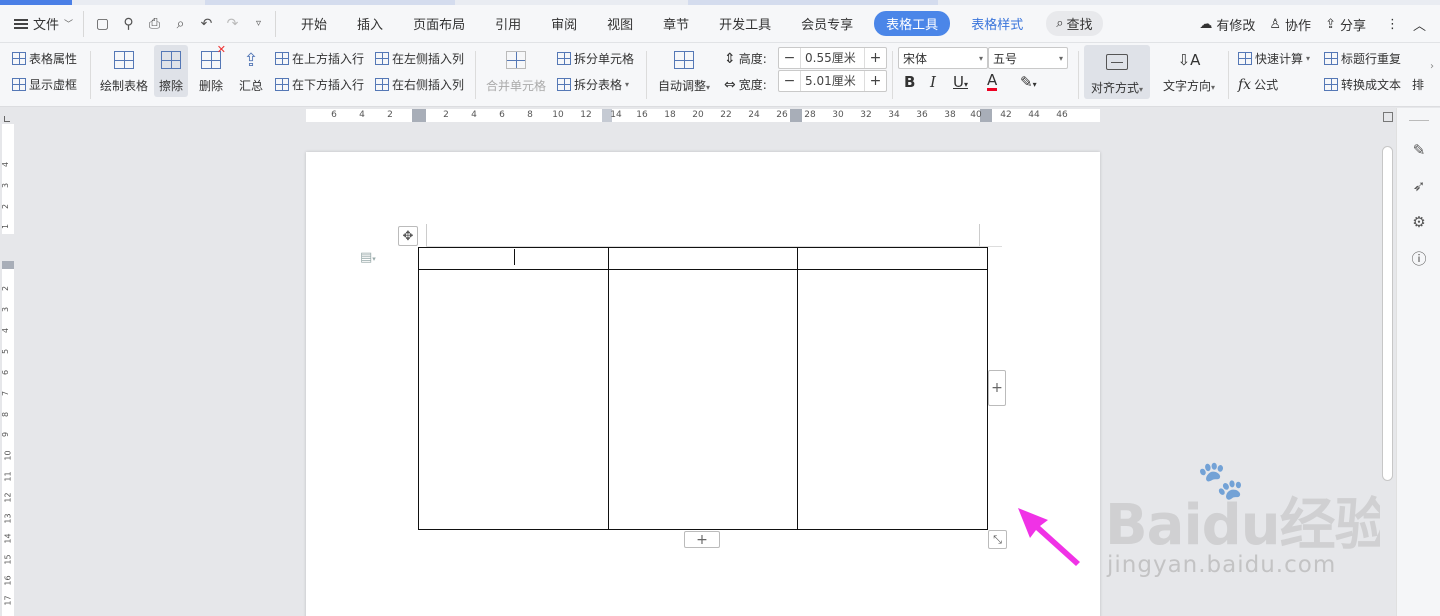 This screenshot has width=1440, height=616. I want to click on bold-icon: B, so click(909, 82).